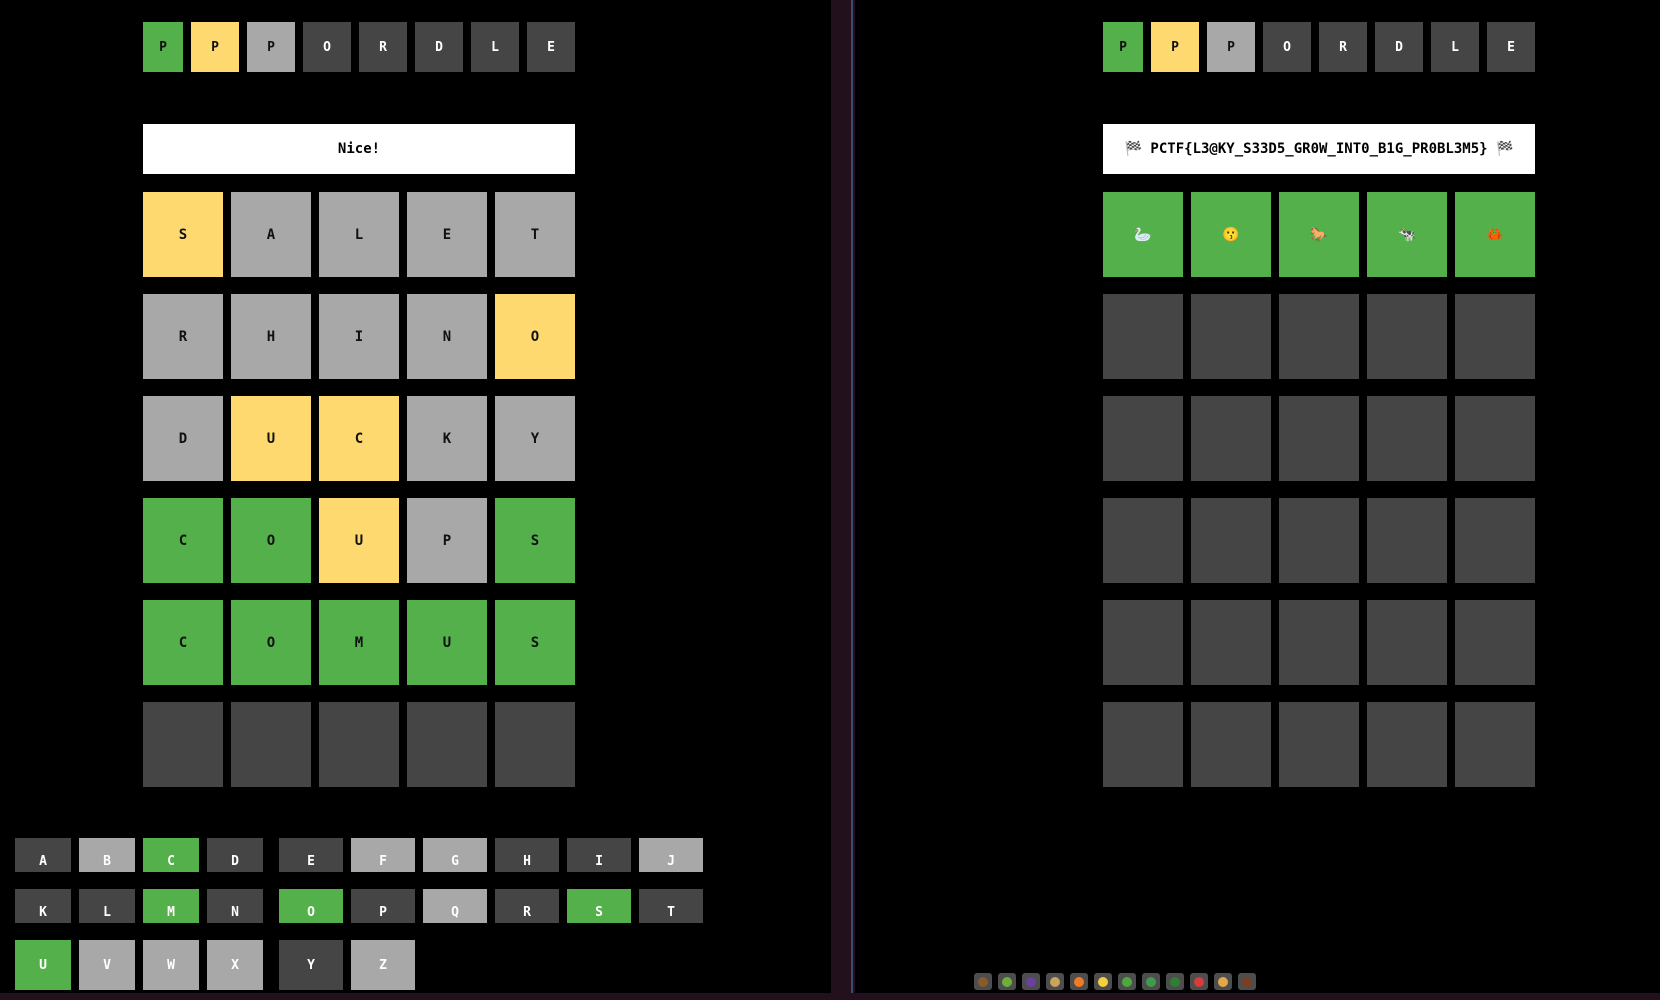  What do you see at coordinates (235, 855) in the screenshot?
I see `key-d: D` at bounding box center [235, 855].